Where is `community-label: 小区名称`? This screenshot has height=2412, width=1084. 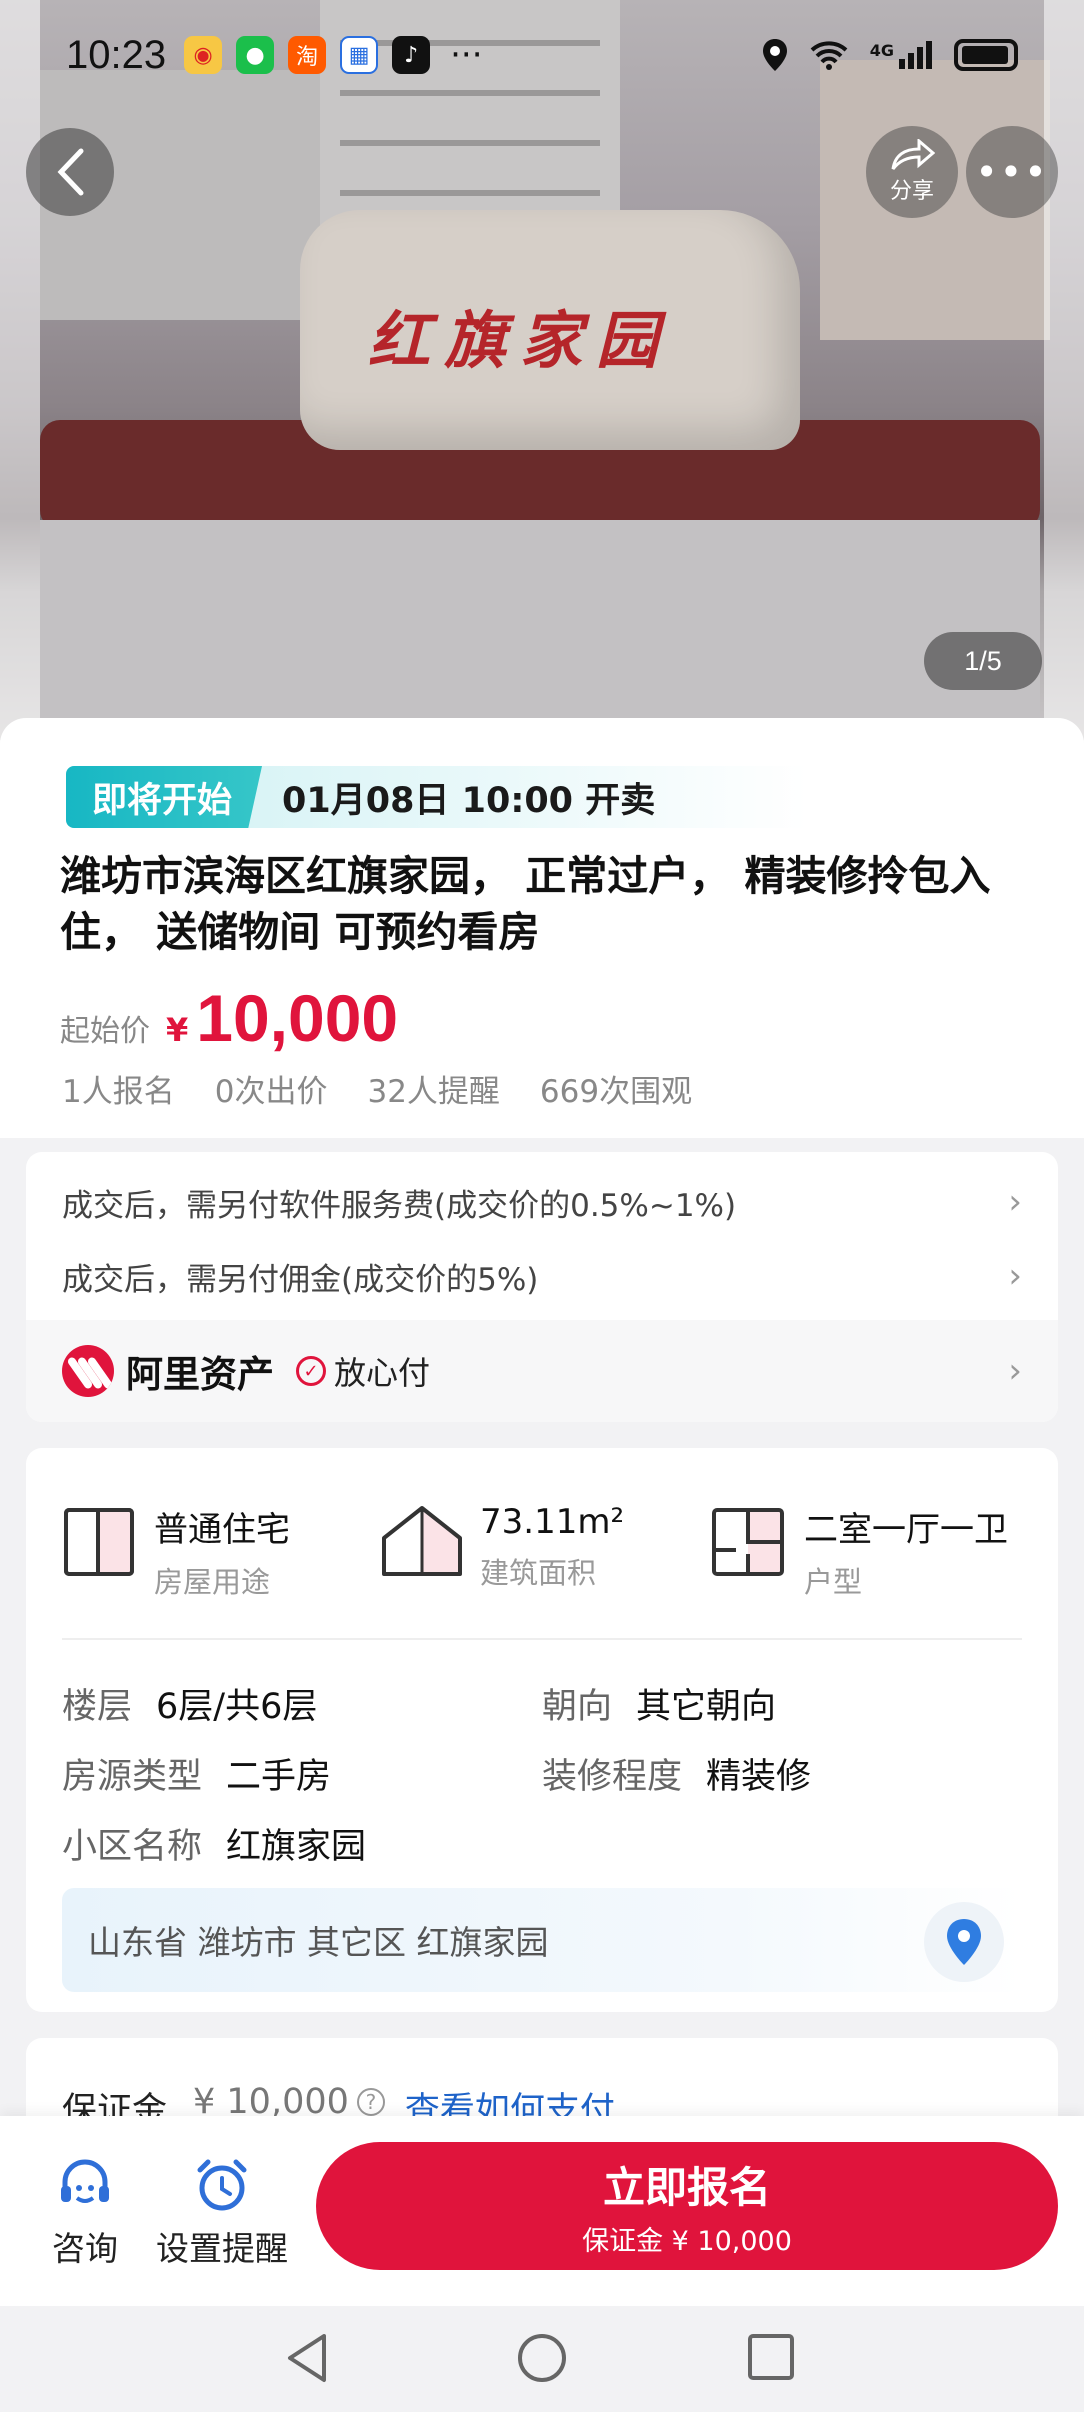 community-label: 小区名称 is located at coordinates (132, 1847).